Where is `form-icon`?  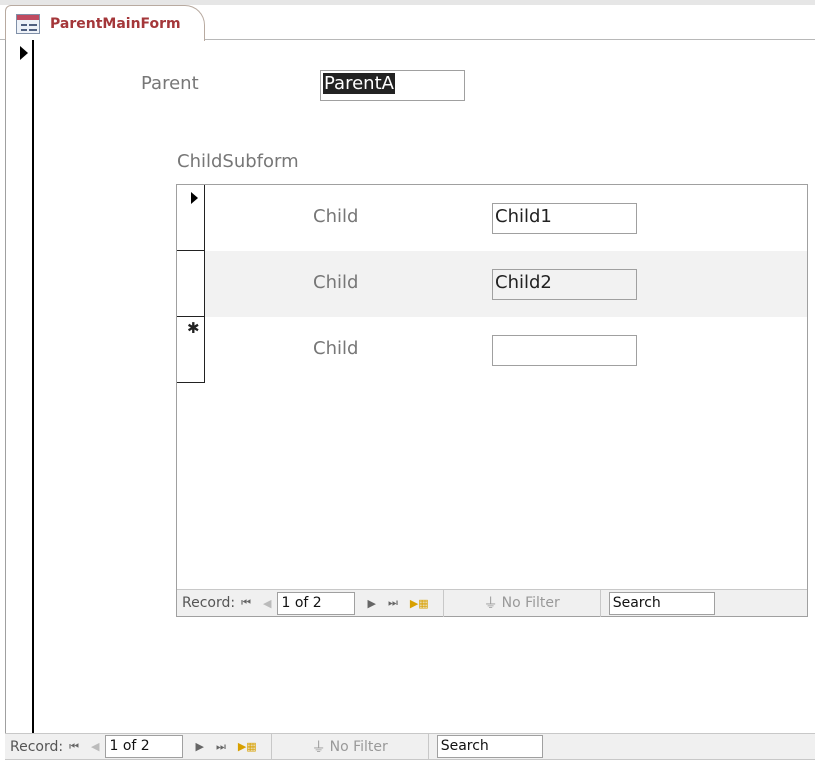 form-icon is located at coordinates (28, 24).